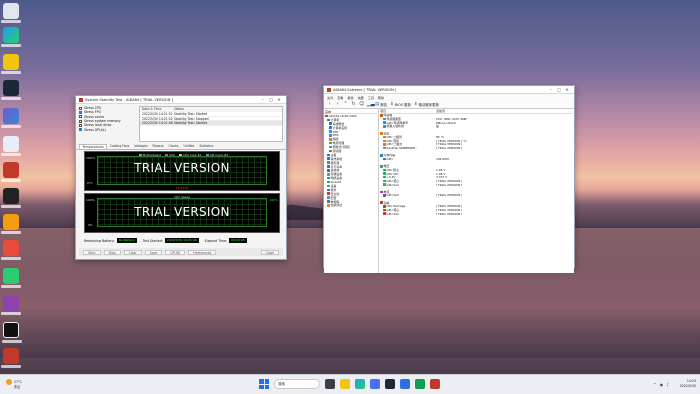 The image size is (700, 394). What do you see at coordinates (202, 252) in the screenshot?
I see `preferences-button: Preferences` at bounding box center [202, 252].